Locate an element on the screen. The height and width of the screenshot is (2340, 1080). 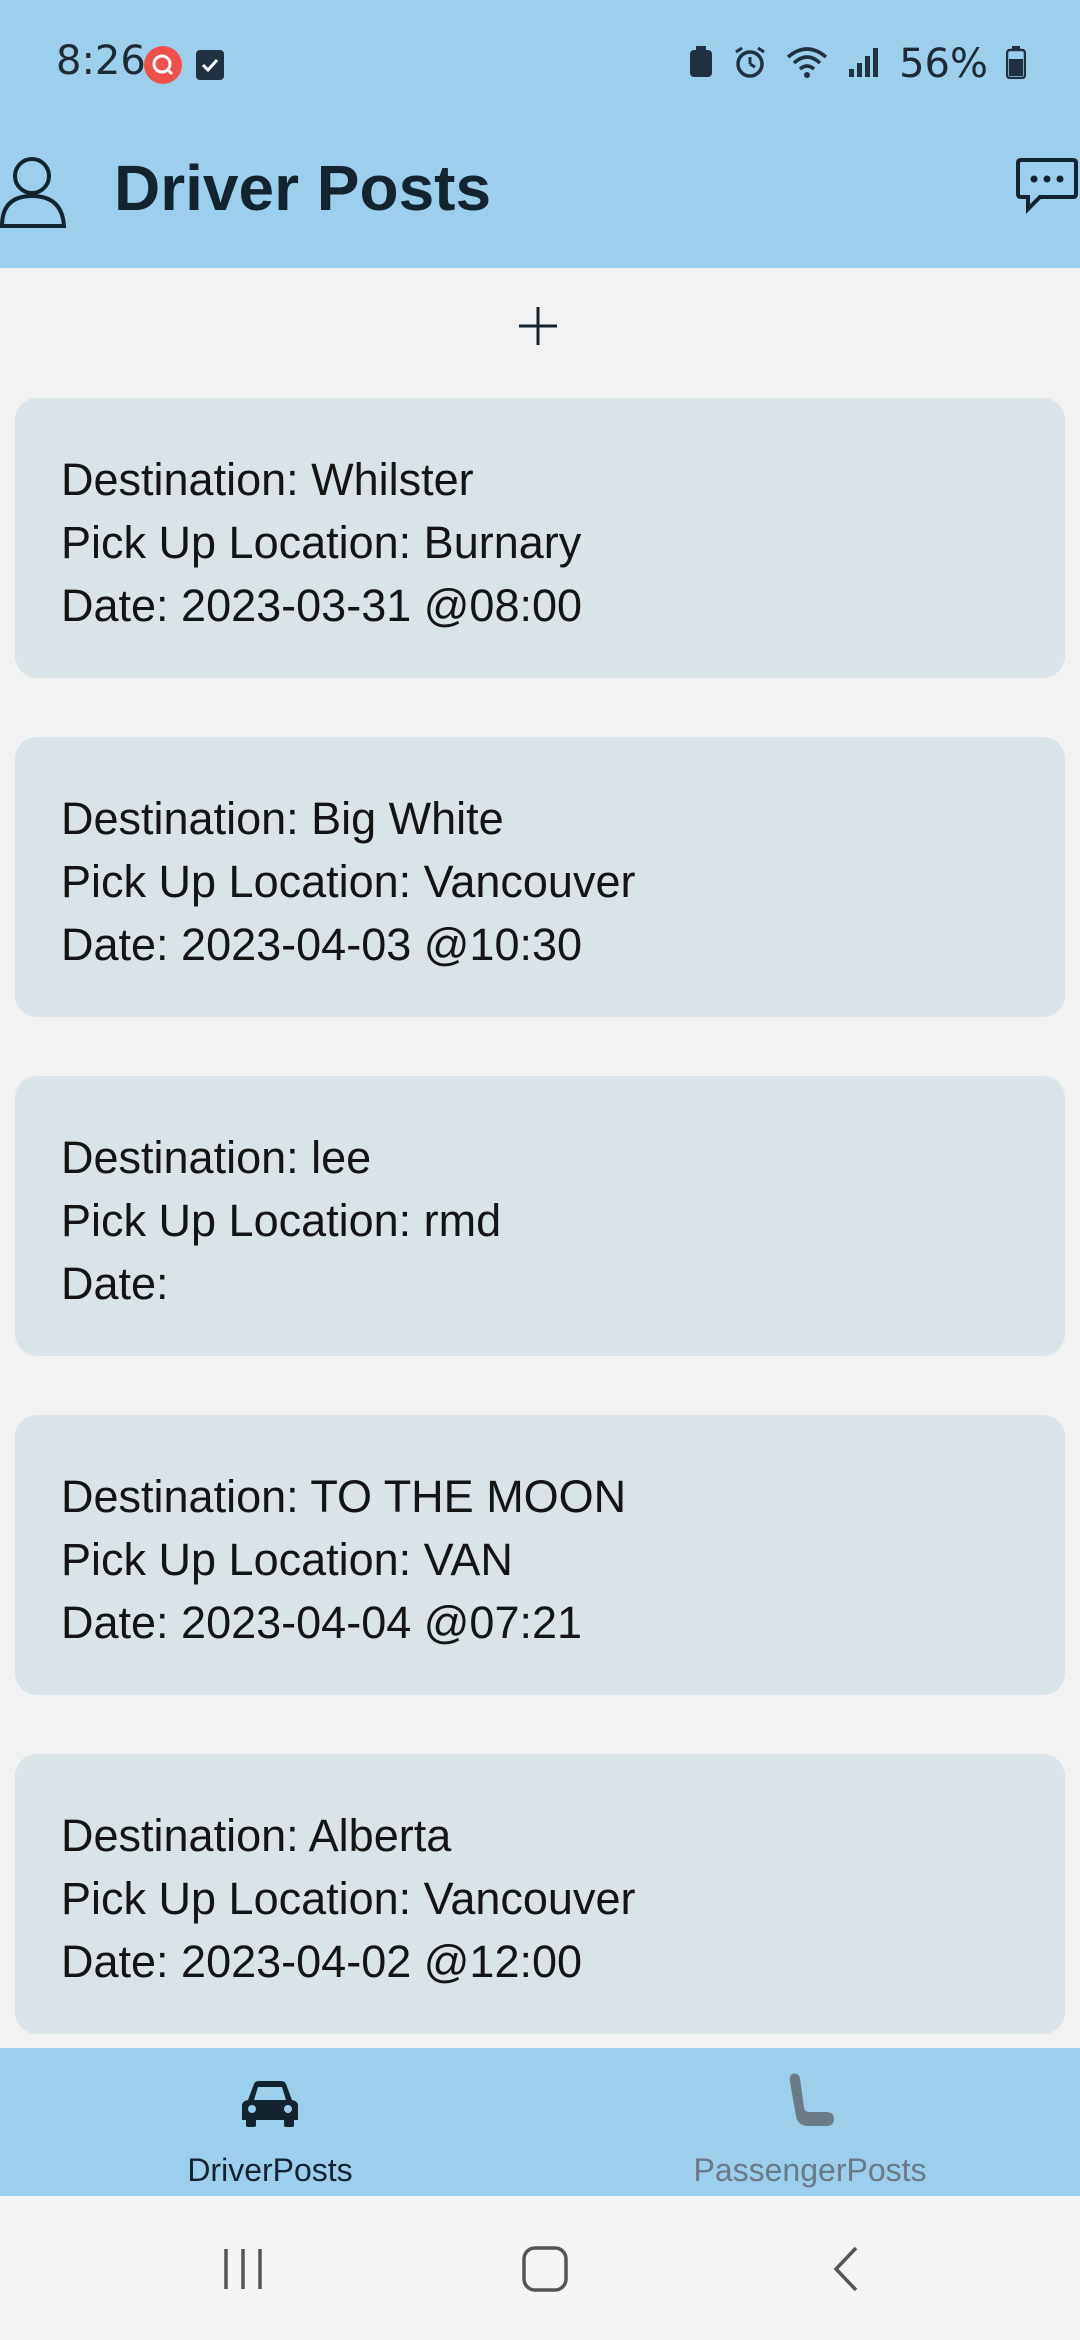
post-date: Date: 2023-04-04 @07:21 is located at coordinates (322, 1622).